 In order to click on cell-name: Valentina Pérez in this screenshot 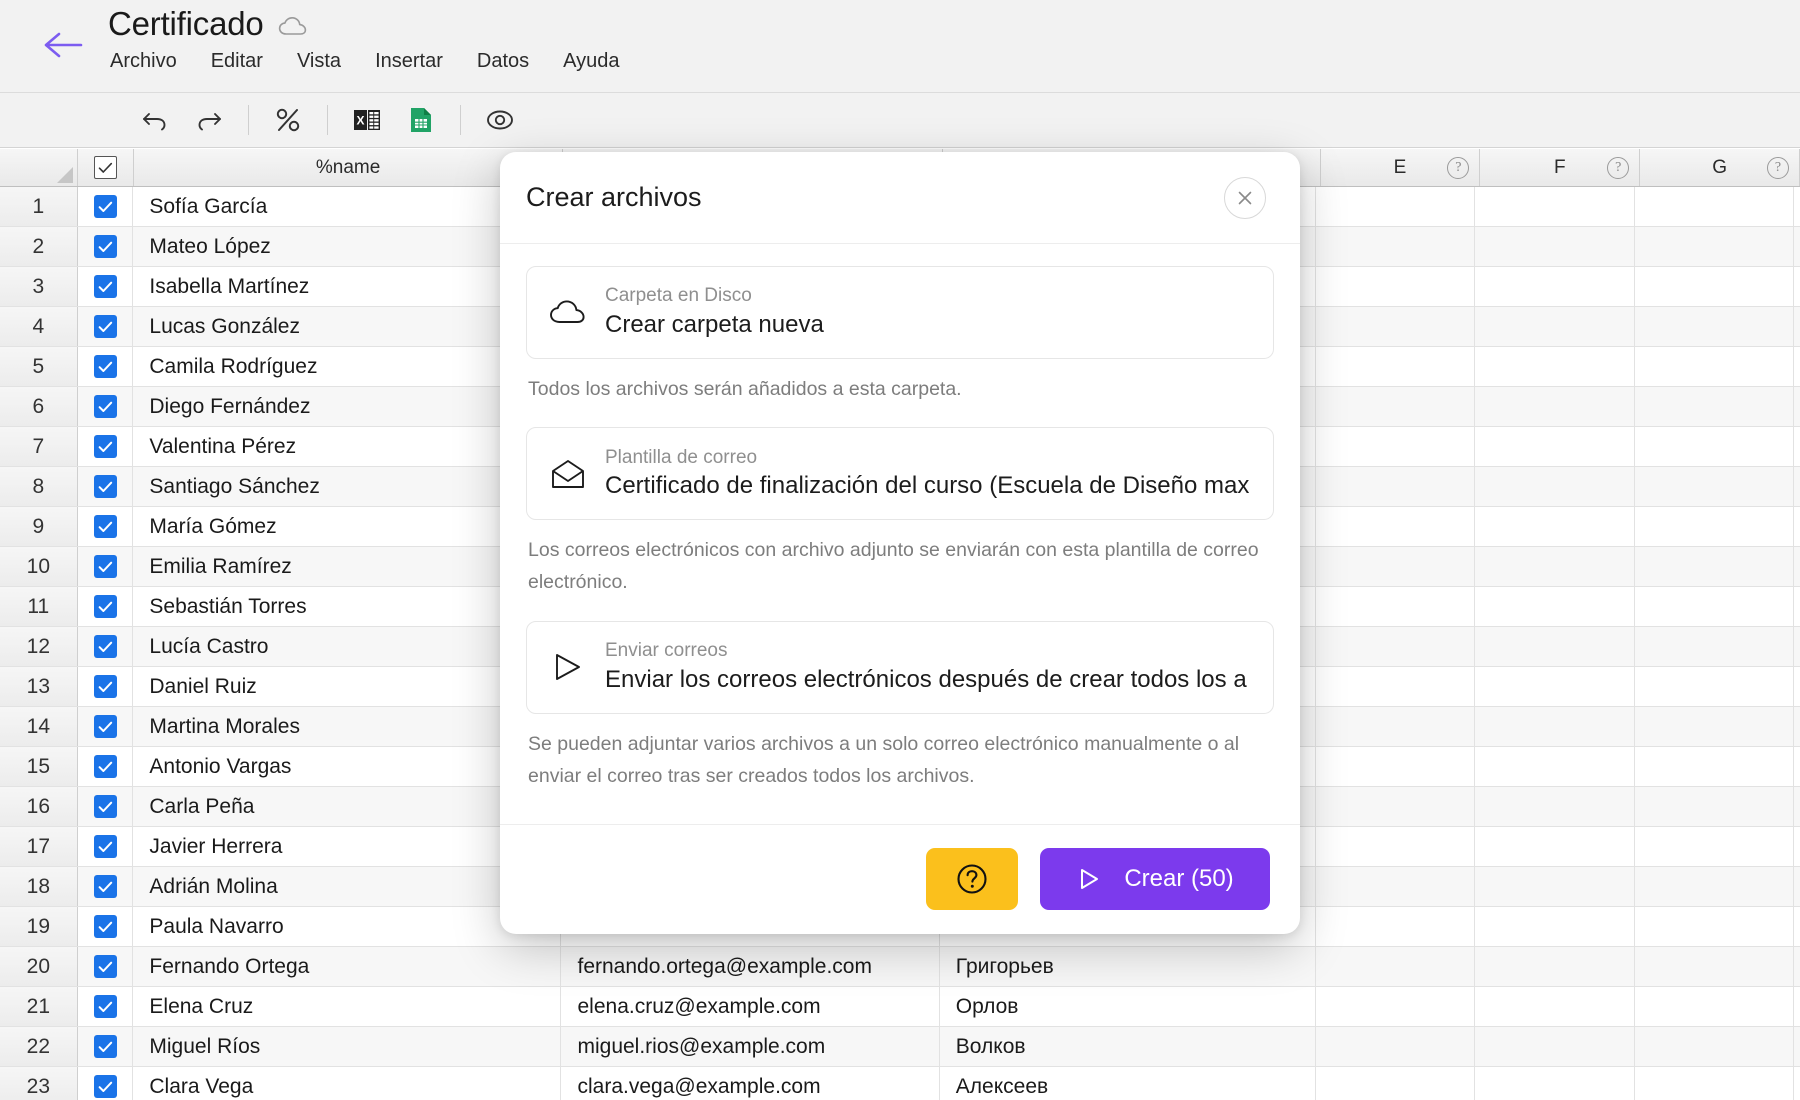, I will do `click(347, 446)`.